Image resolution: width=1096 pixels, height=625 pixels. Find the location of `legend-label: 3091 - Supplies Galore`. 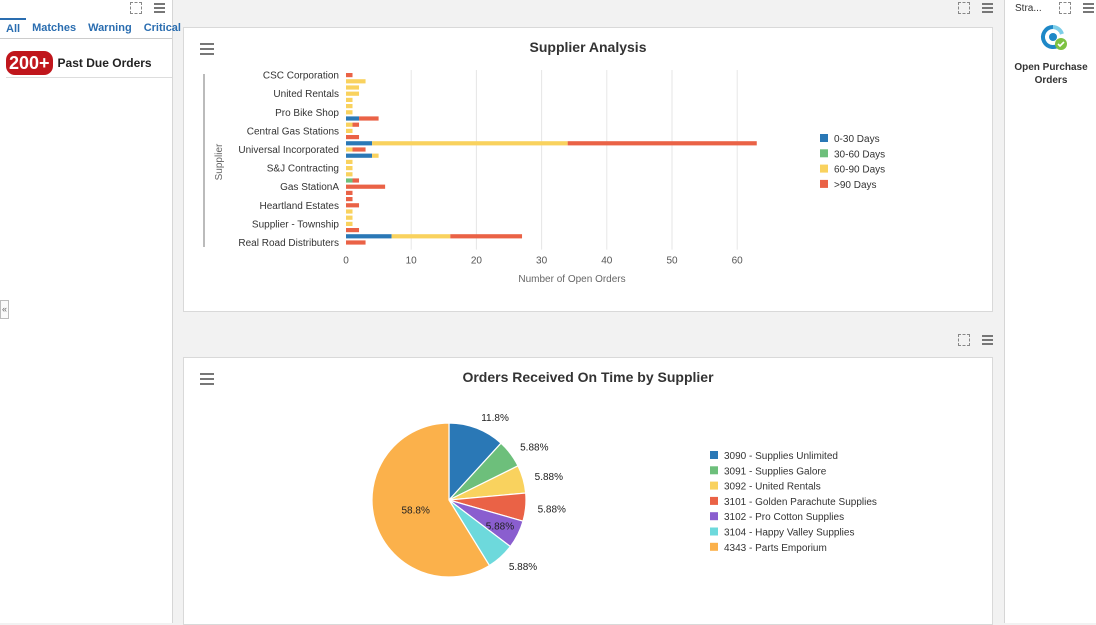

legend-label: 3091 - Supplies Galore is located at coordinates (775, 471).